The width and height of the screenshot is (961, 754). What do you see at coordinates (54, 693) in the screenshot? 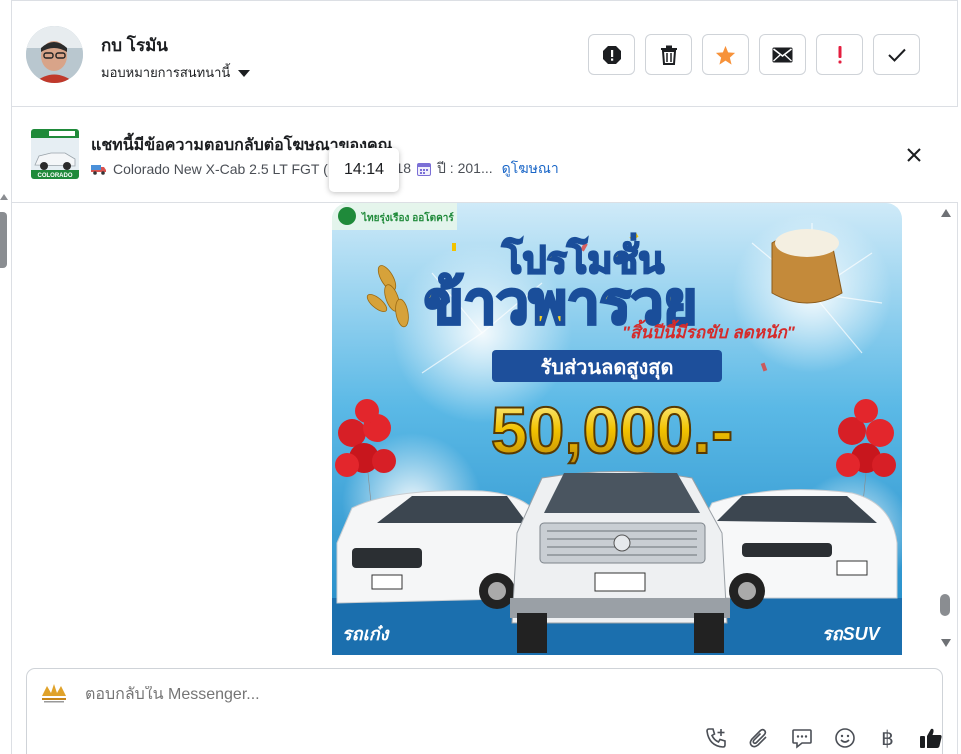
I see `page-logo-icon` at bounding box center [54, 693].